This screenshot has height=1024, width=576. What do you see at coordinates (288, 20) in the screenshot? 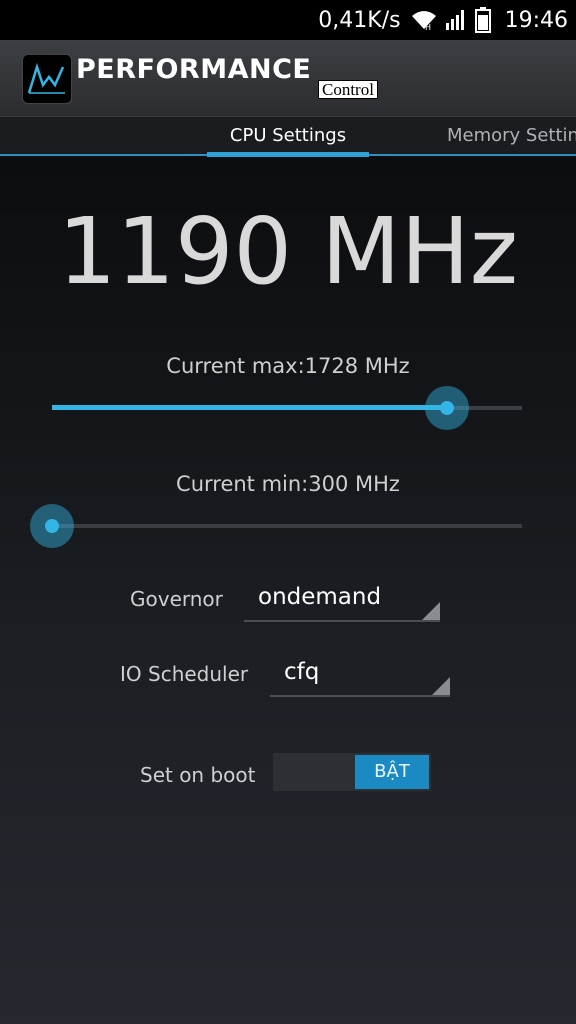
I see `status-bar: 0,41K/s H 19:46` at bounding box center [288, 20].